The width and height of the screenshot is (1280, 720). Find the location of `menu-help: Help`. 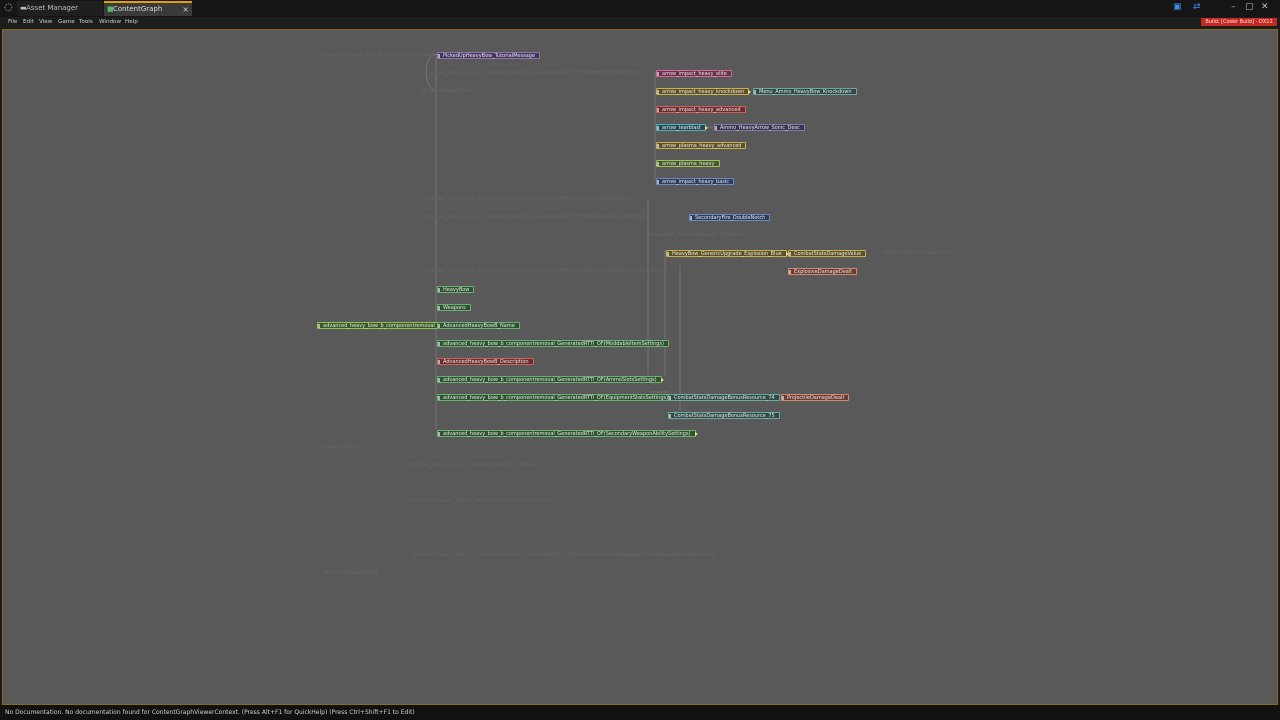

menu-help: Help is located at coordinates (131, 22).